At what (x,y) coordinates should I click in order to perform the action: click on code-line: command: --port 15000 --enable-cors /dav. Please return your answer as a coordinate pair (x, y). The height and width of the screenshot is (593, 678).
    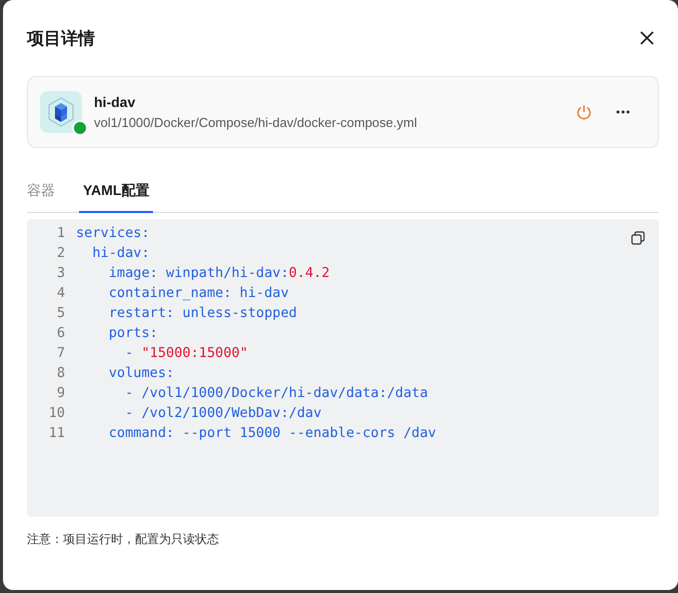
    Looking at the image, I should click on (272, 433).